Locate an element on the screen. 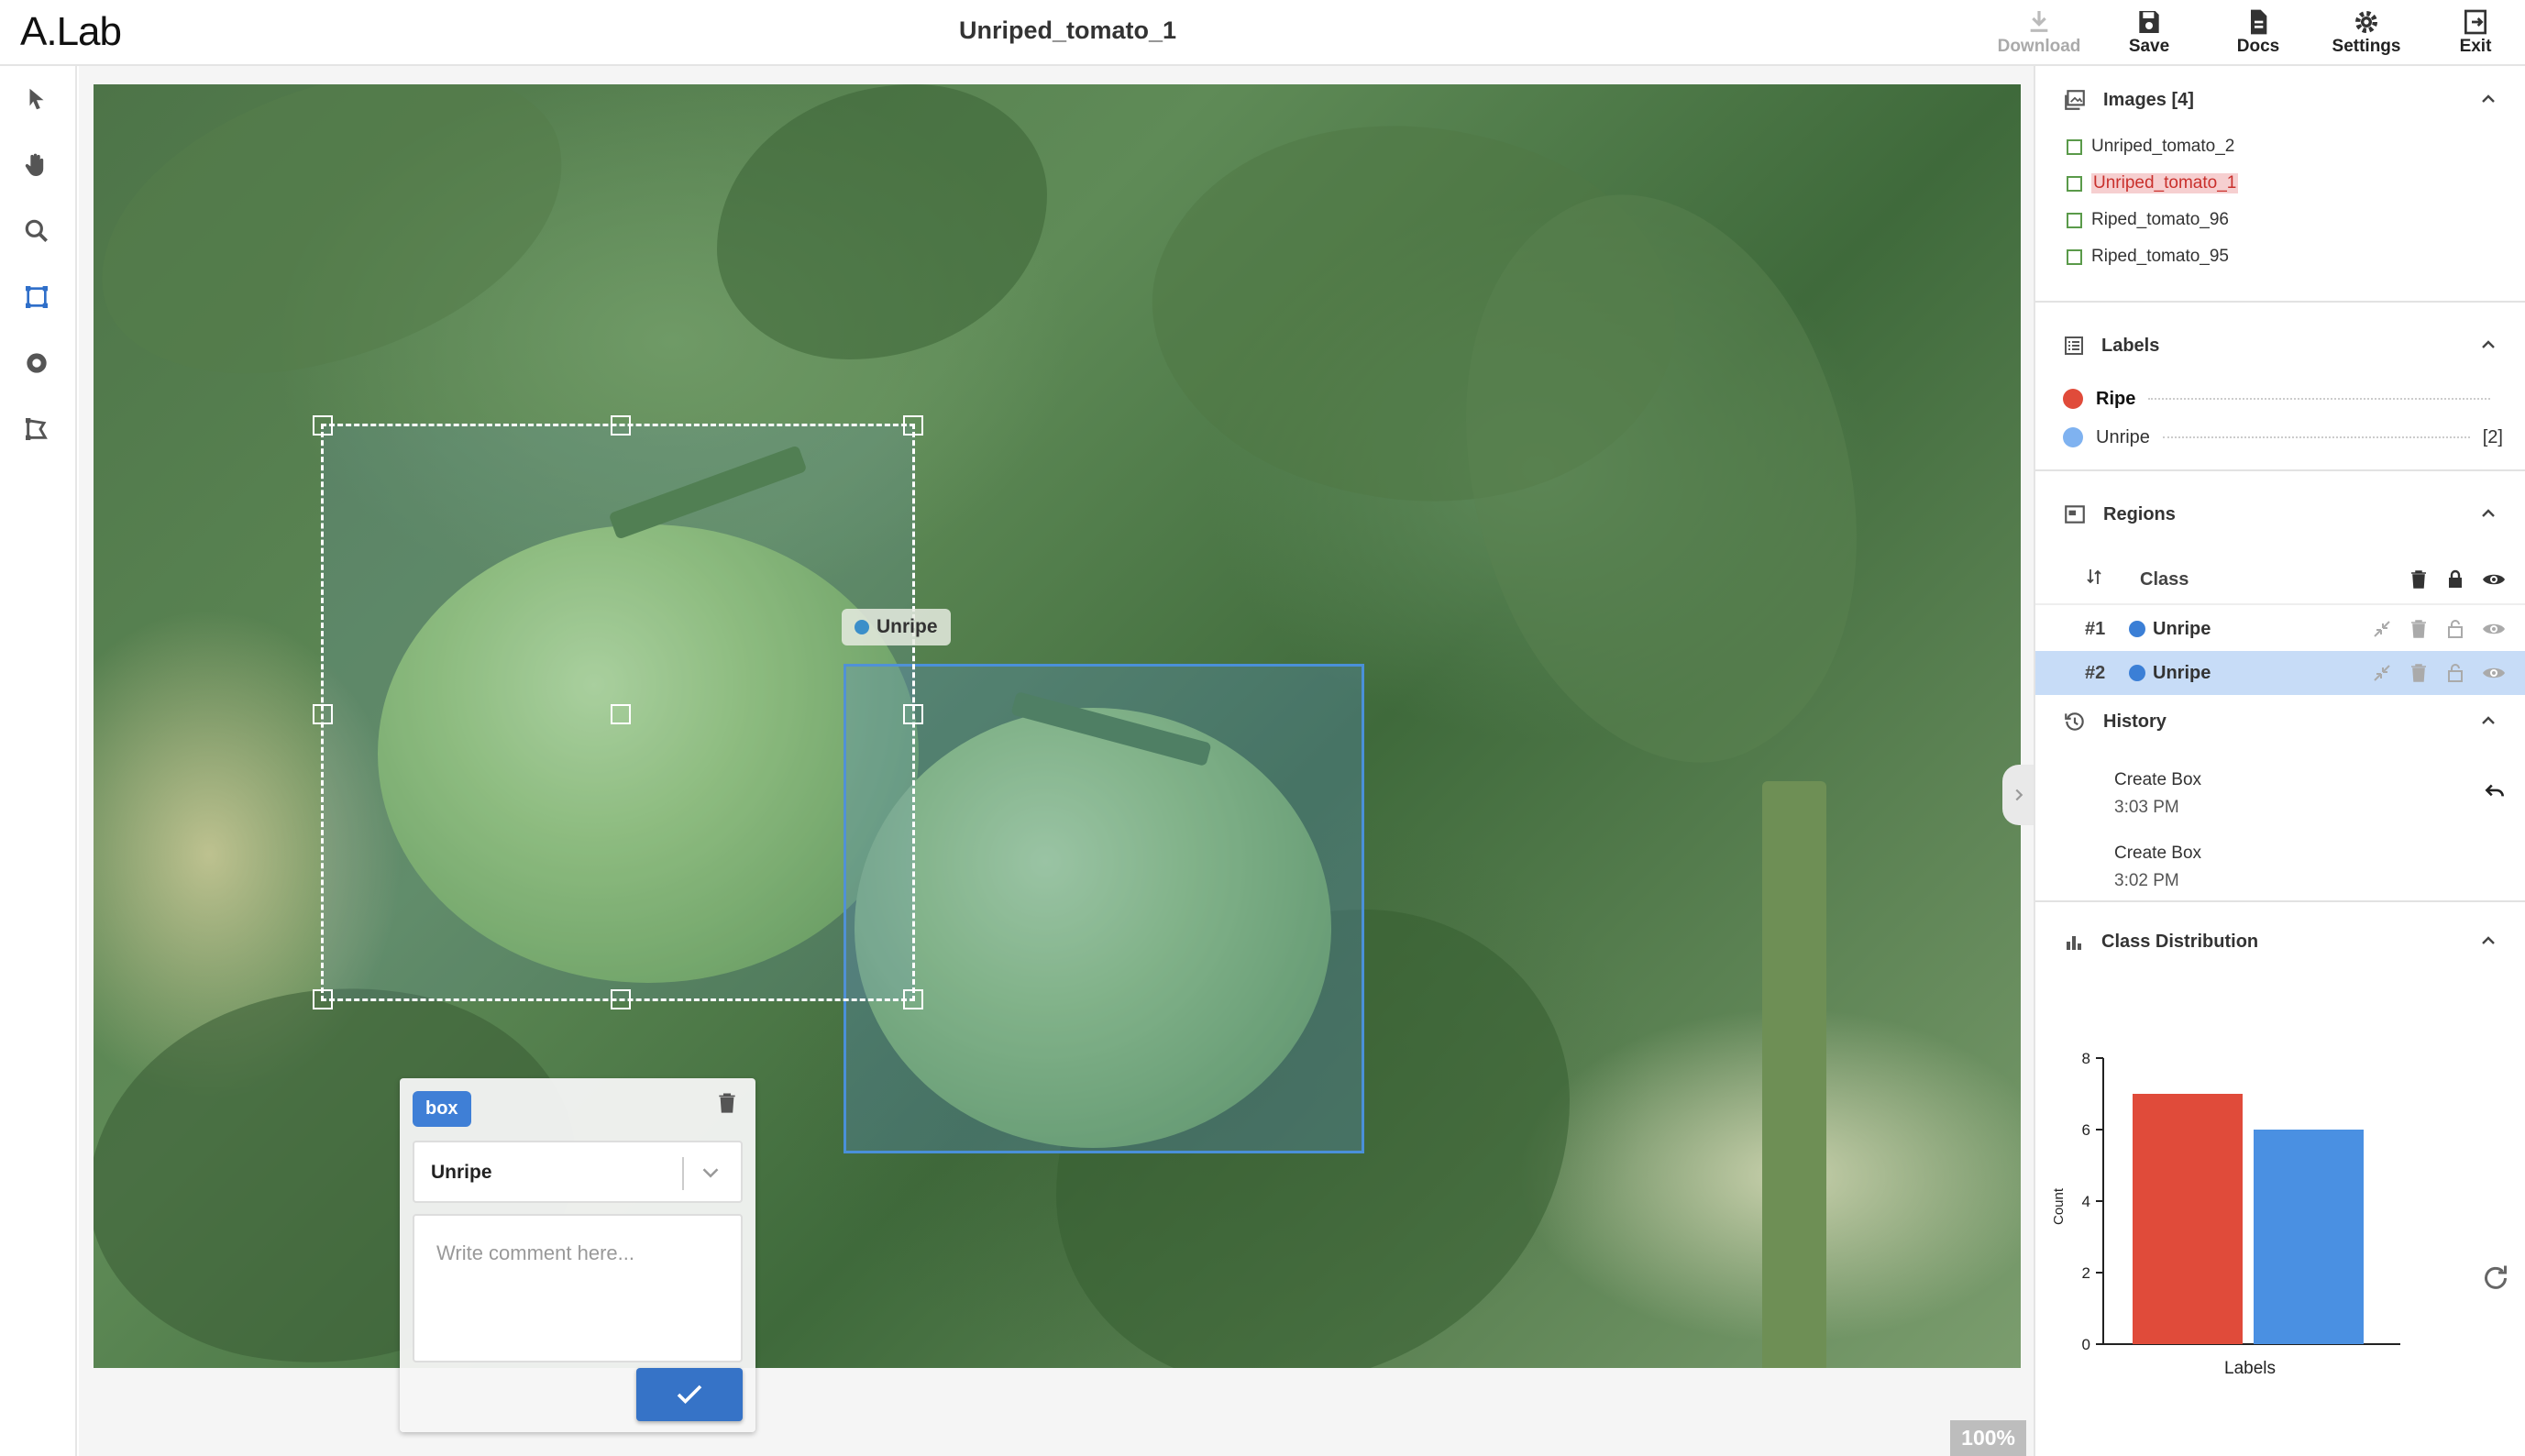 The height and width of the screenshot is (1456, 2525). images-title: Images [4] is located at coordinates (2149, 99).